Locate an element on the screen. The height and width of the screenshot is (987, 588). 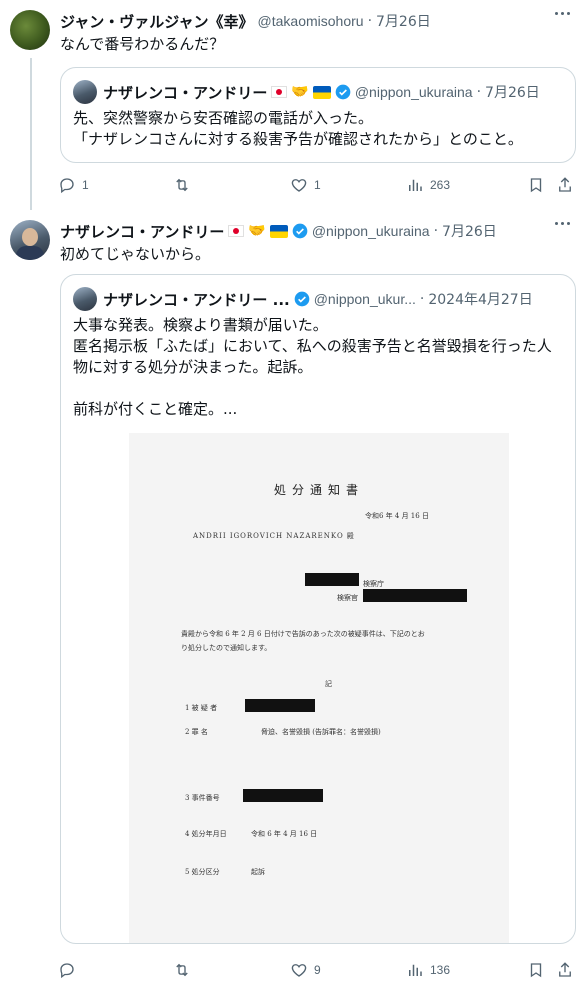
action-bar: 9 136 is located at coordinates (317, 970).